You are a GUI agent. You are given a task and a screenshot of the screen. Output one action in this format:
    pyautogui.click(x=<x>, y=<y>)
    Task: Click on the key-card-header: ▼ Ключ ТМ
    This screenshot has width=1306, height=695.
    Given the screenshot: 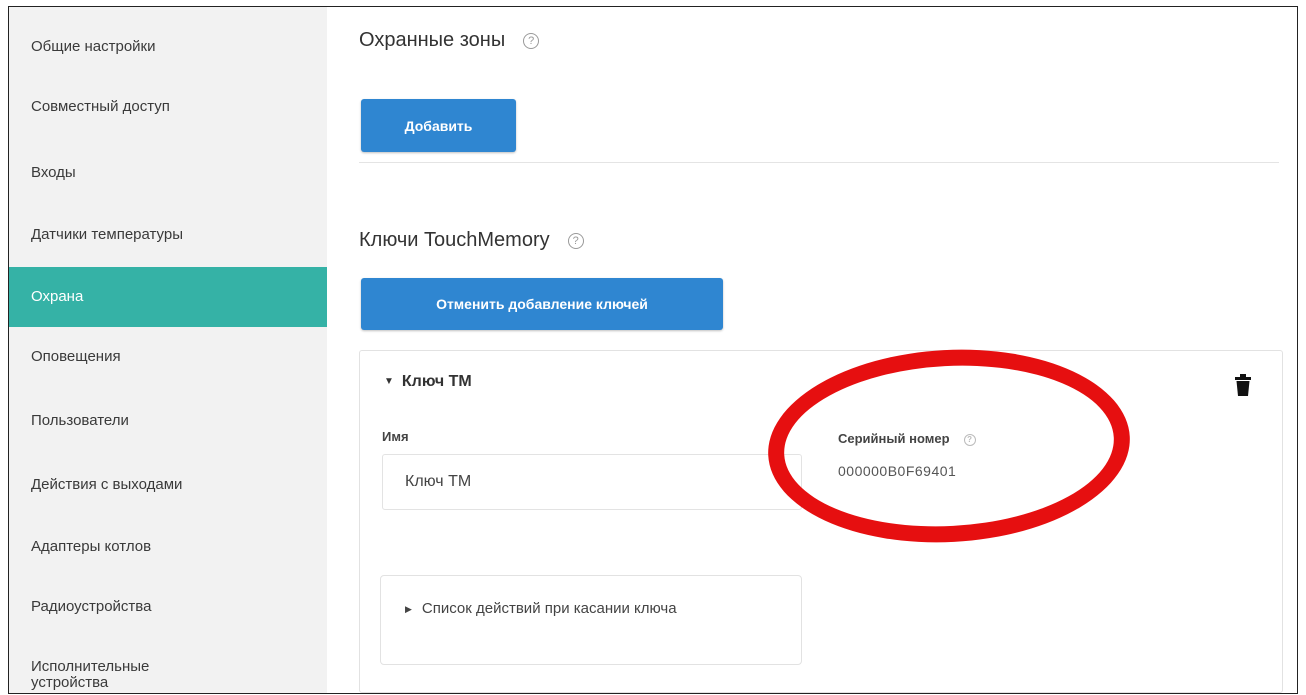 What is the action you would take?
    pyautogui.click(x=428, y=382)
    